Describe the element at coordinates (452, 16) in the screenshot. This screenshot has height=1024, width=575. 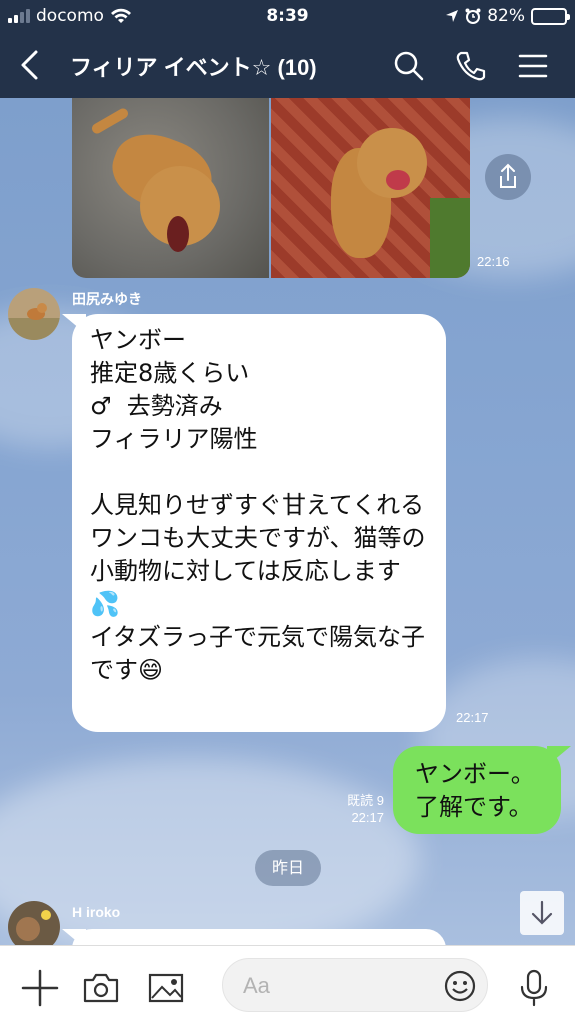
I see `location-icon` at that location.